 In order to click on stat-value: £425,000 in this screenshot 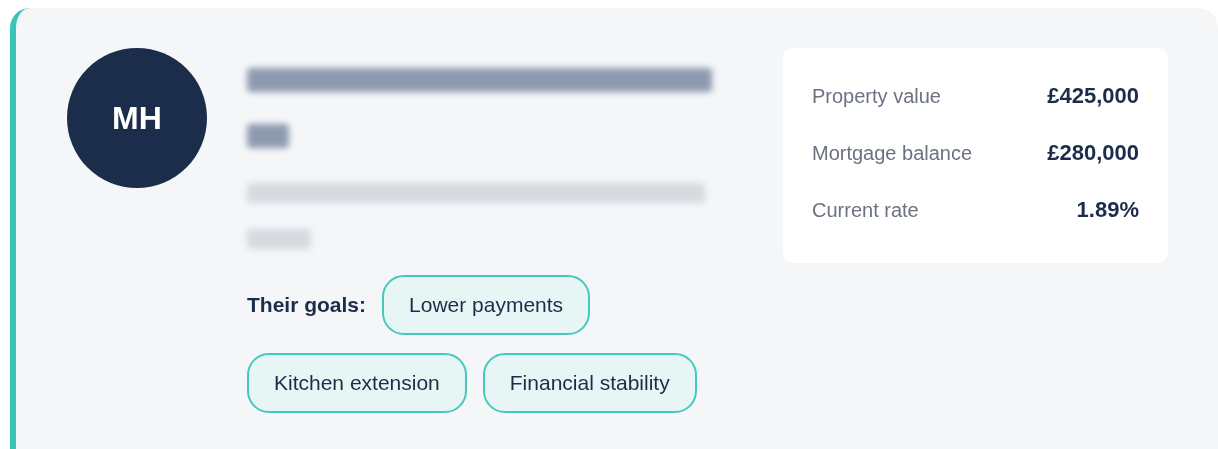, I will do `click(1093, 96)`.